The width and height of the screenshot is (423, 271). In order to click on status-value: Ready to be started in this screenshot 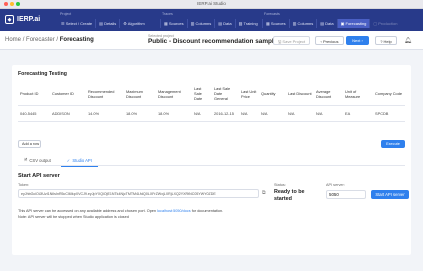, I will do `click(289, 195)`.